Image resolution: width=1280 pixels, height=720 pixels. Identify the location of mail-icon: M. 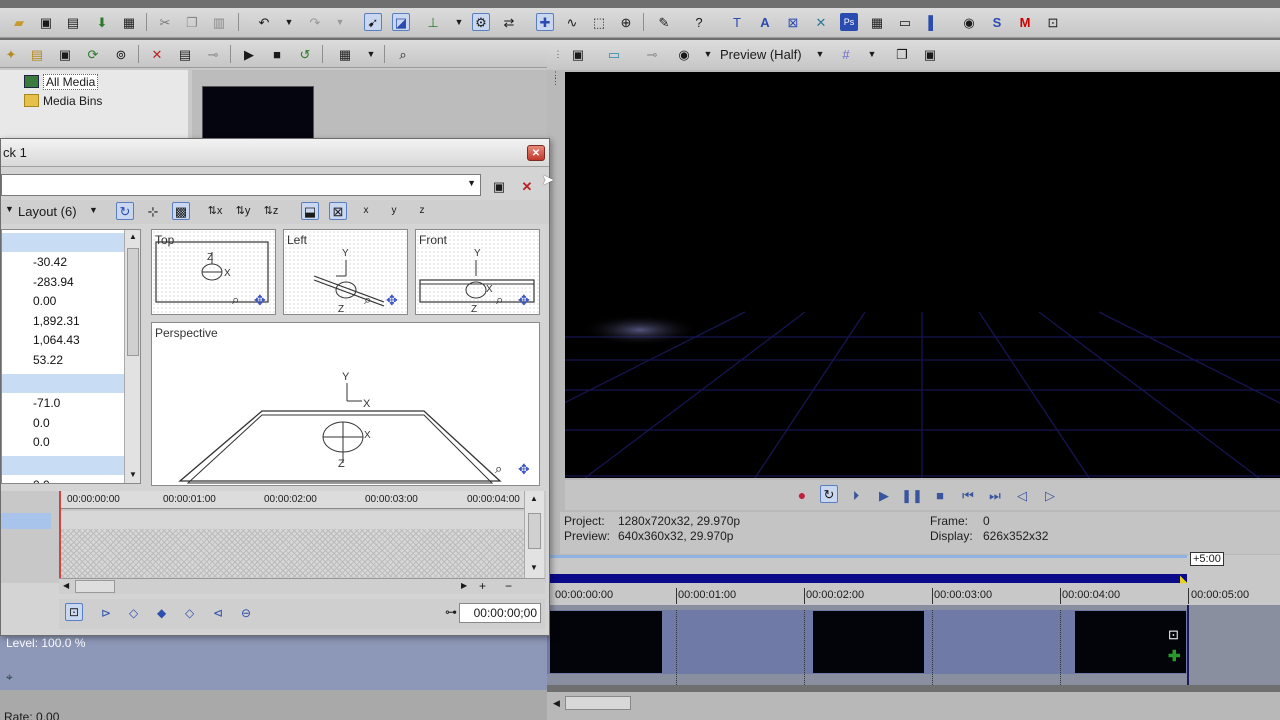
(1025, 22).